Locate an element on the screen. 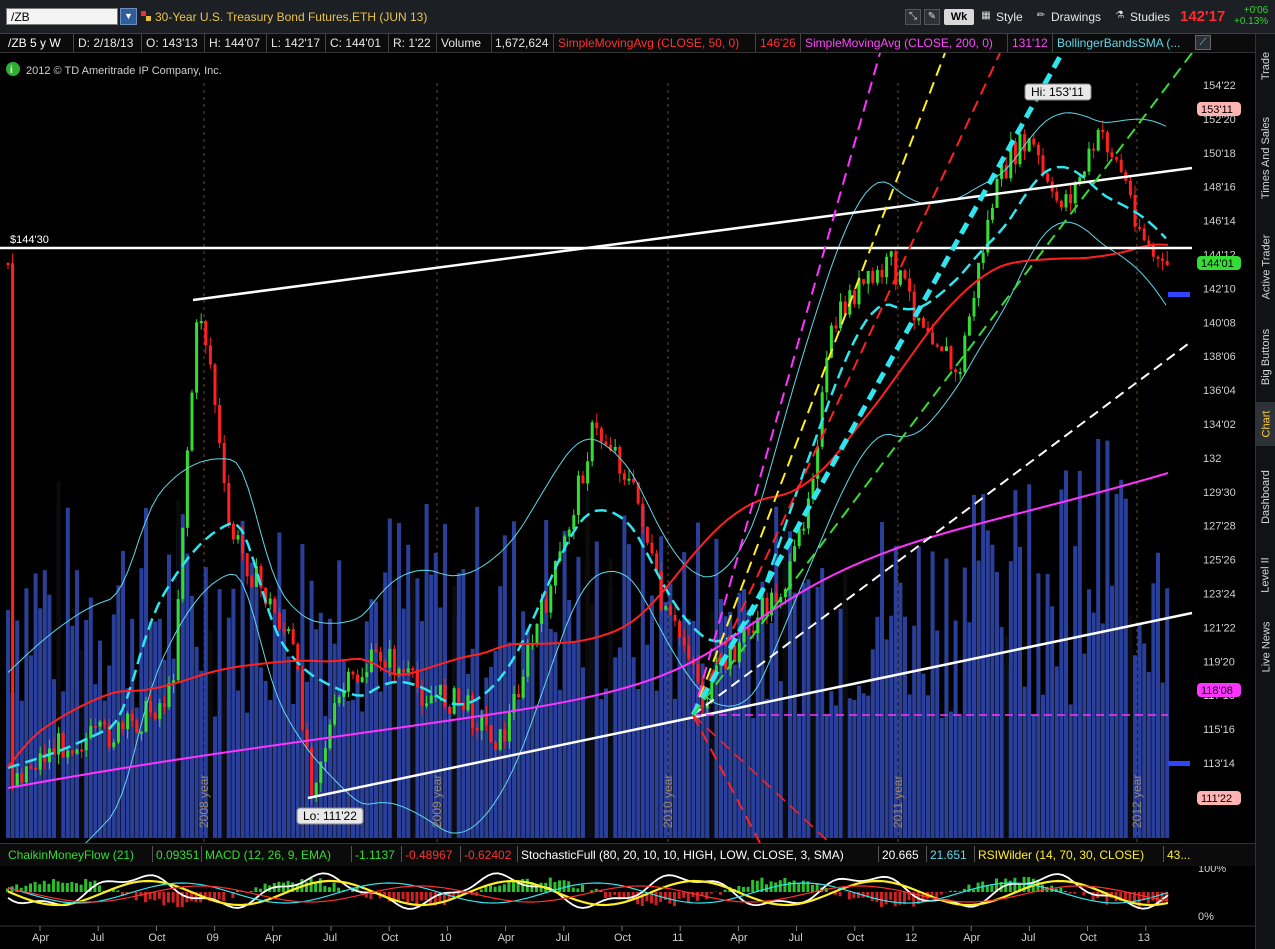 Image resolution: width=1275 pixels, height=949 pixels. side-tab-live-news: Live News is located at coordinates (1265, 647).